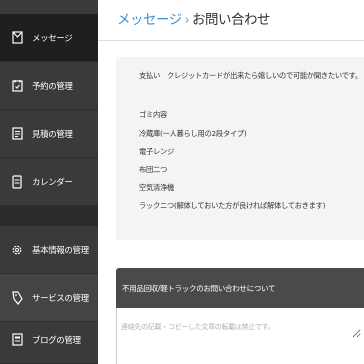 This screenshot has width=364, height=364. I want to click on breadcrumb: メッセージ › お問い合わせ, so click(194, 18).